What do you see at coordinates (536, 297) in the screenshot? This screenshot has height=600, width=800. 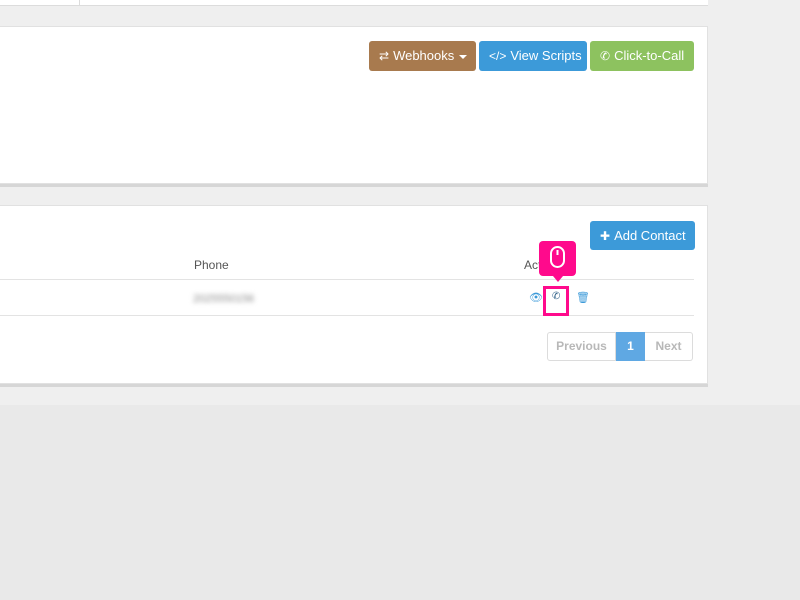 I see `eye-icon: 👁` at bounding box center [536, 297].